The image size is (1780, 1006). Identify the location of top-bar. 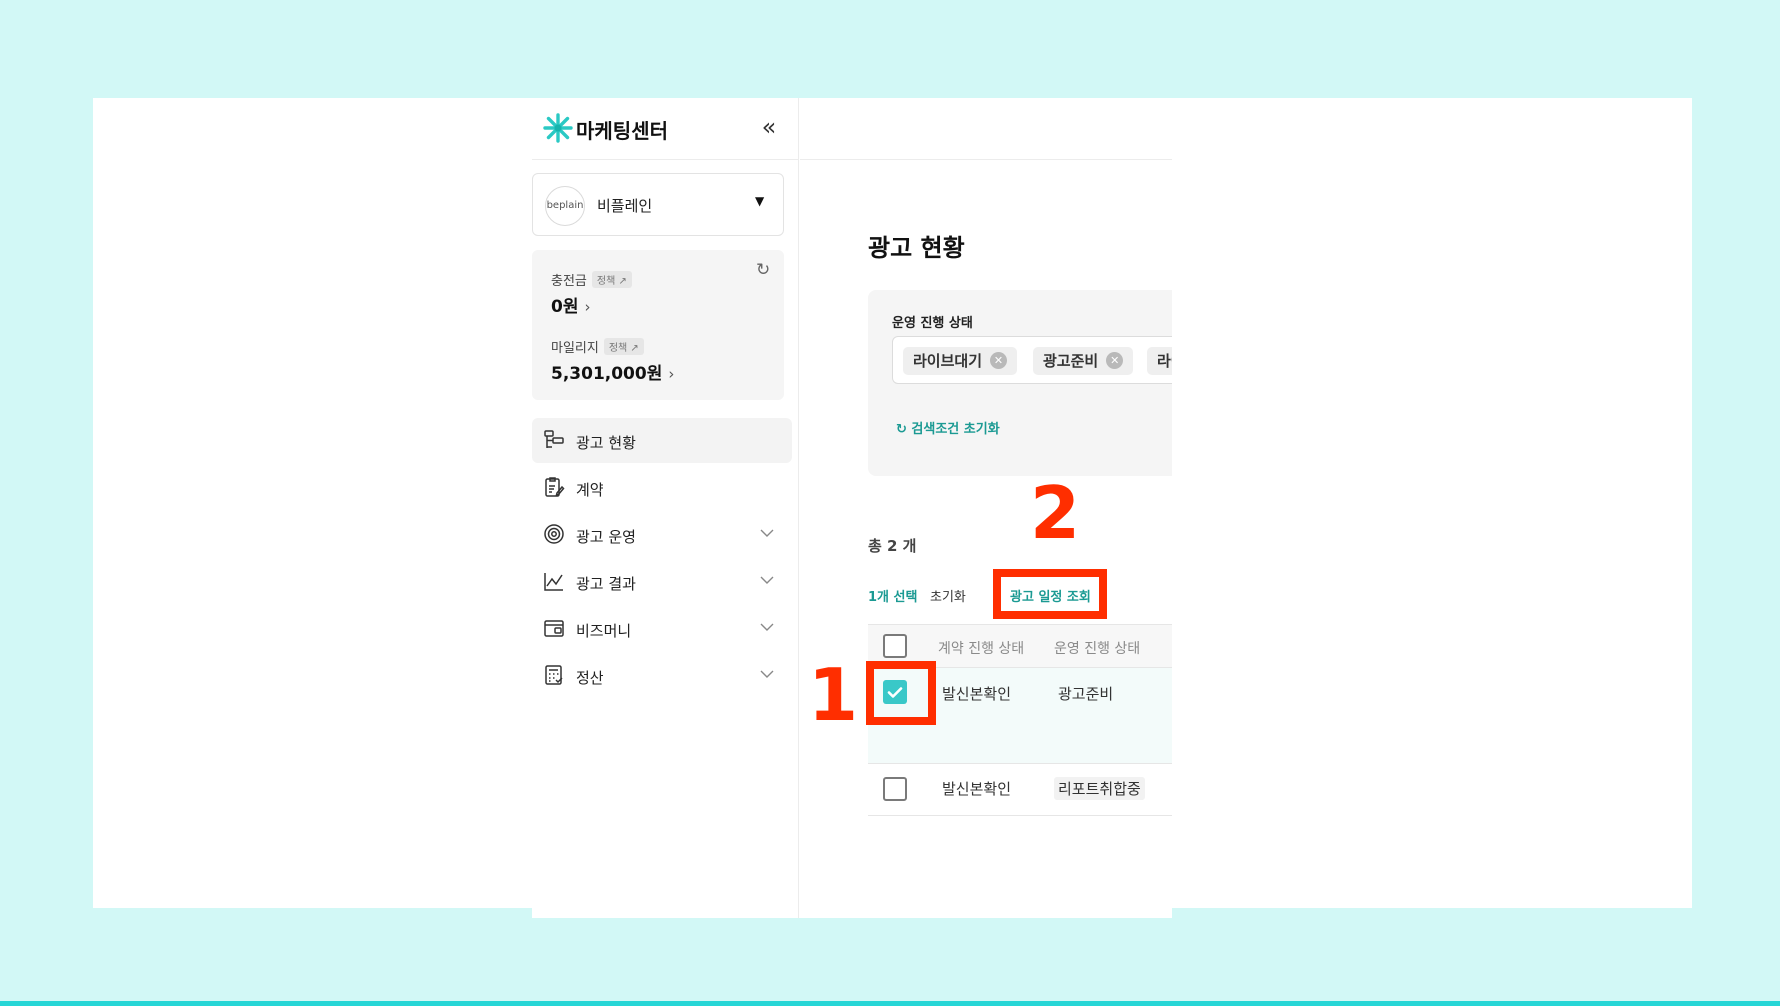
(986, 129).